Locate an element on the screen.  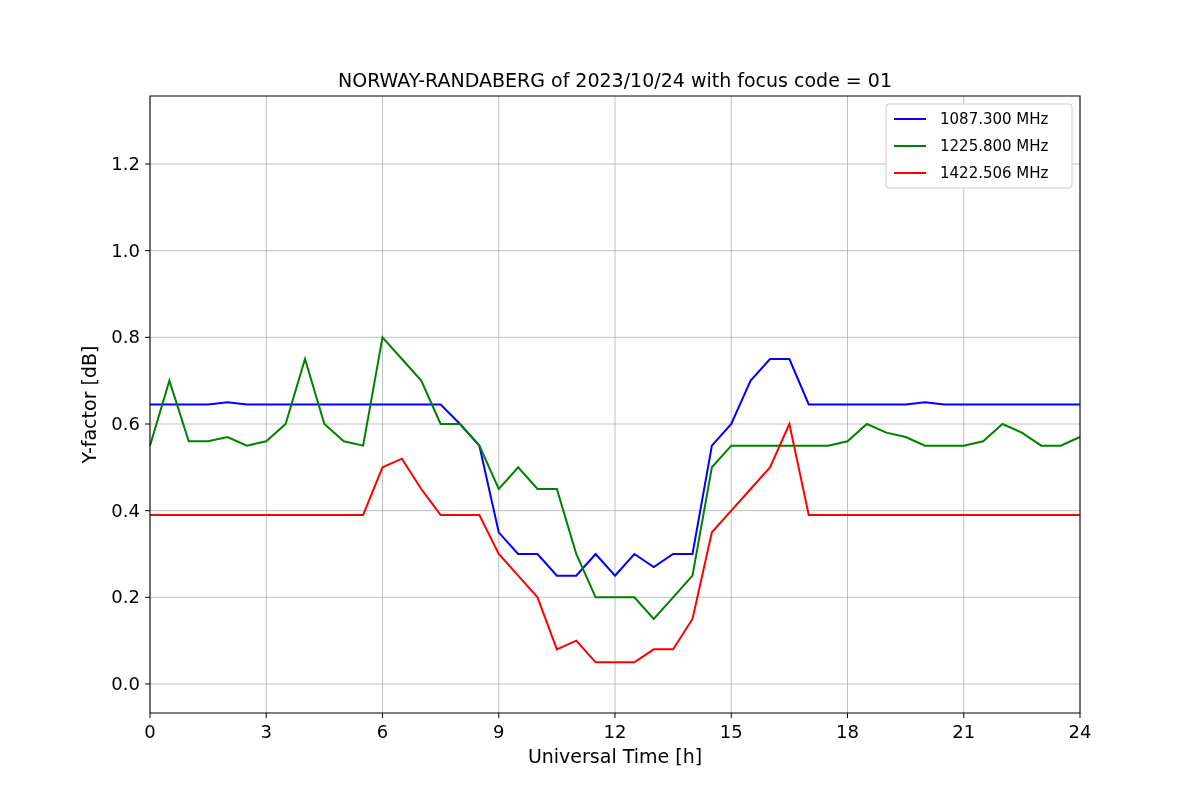
x-tick-label: 3 is located at coordinates (266, 731).